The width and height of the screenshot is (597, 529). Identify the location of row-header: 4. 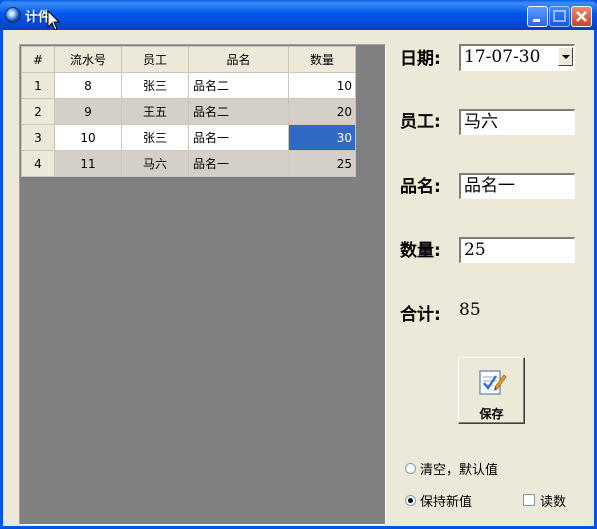
(38, 163).